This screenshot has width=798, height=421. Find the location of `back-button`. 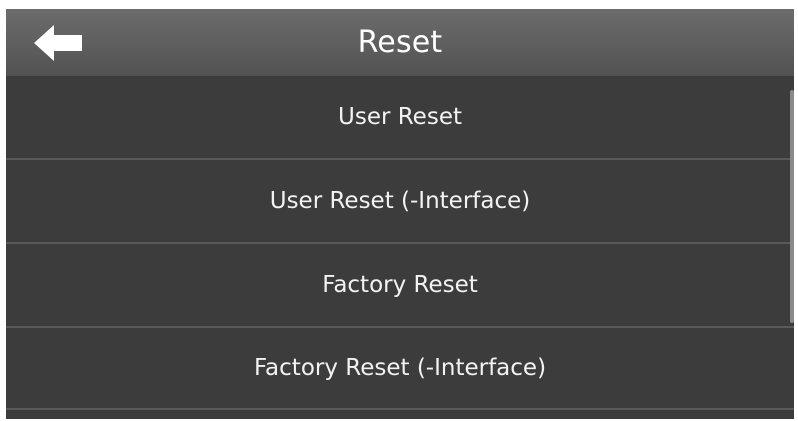

back-button is located at coordinates (58, 42).